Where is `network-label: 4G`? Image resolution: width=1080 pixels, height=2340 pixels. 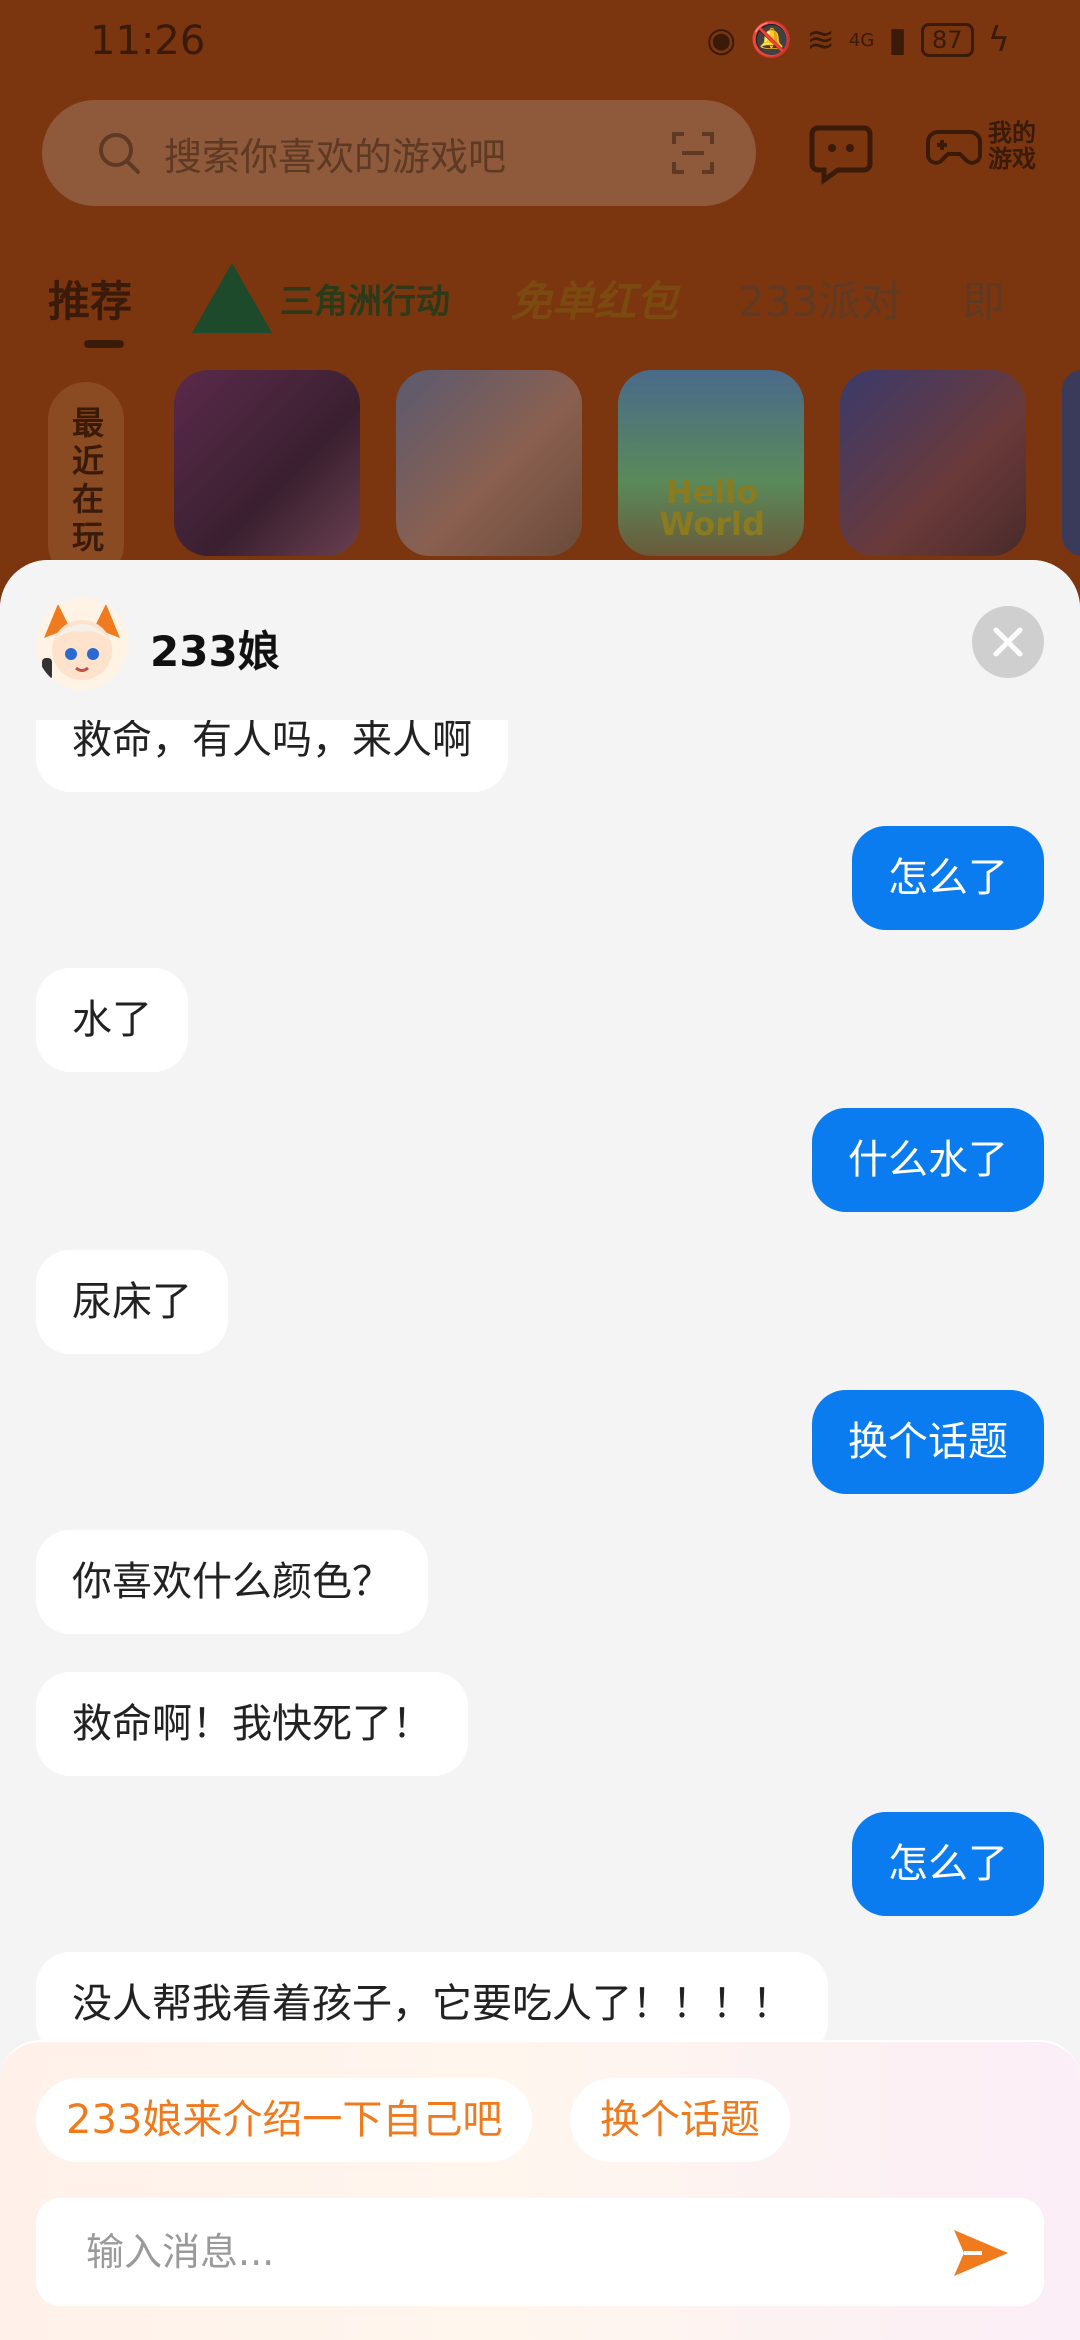
network-label: 4G is located at coordinates (861, 40).